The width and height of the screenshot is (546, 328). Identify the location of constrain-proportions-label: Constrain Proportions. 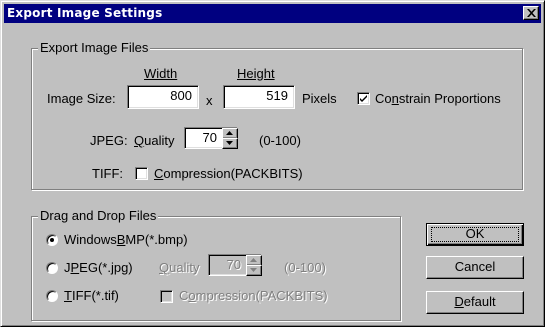
(438, 99).